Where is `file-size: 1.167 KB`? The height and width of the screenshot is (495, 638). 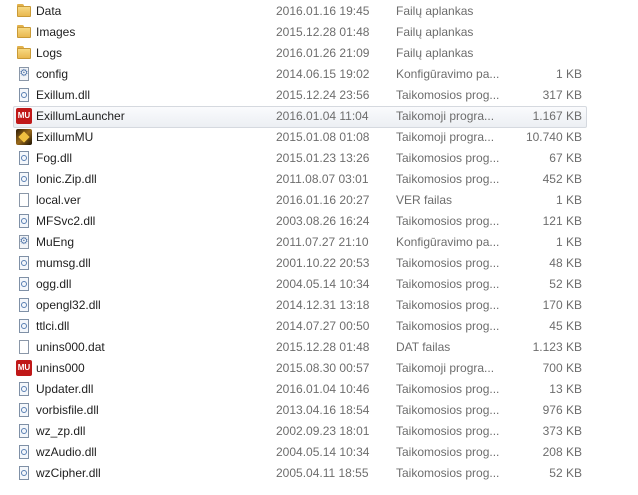
file-size: 1.167 KB is located at coordinates (557, 116).